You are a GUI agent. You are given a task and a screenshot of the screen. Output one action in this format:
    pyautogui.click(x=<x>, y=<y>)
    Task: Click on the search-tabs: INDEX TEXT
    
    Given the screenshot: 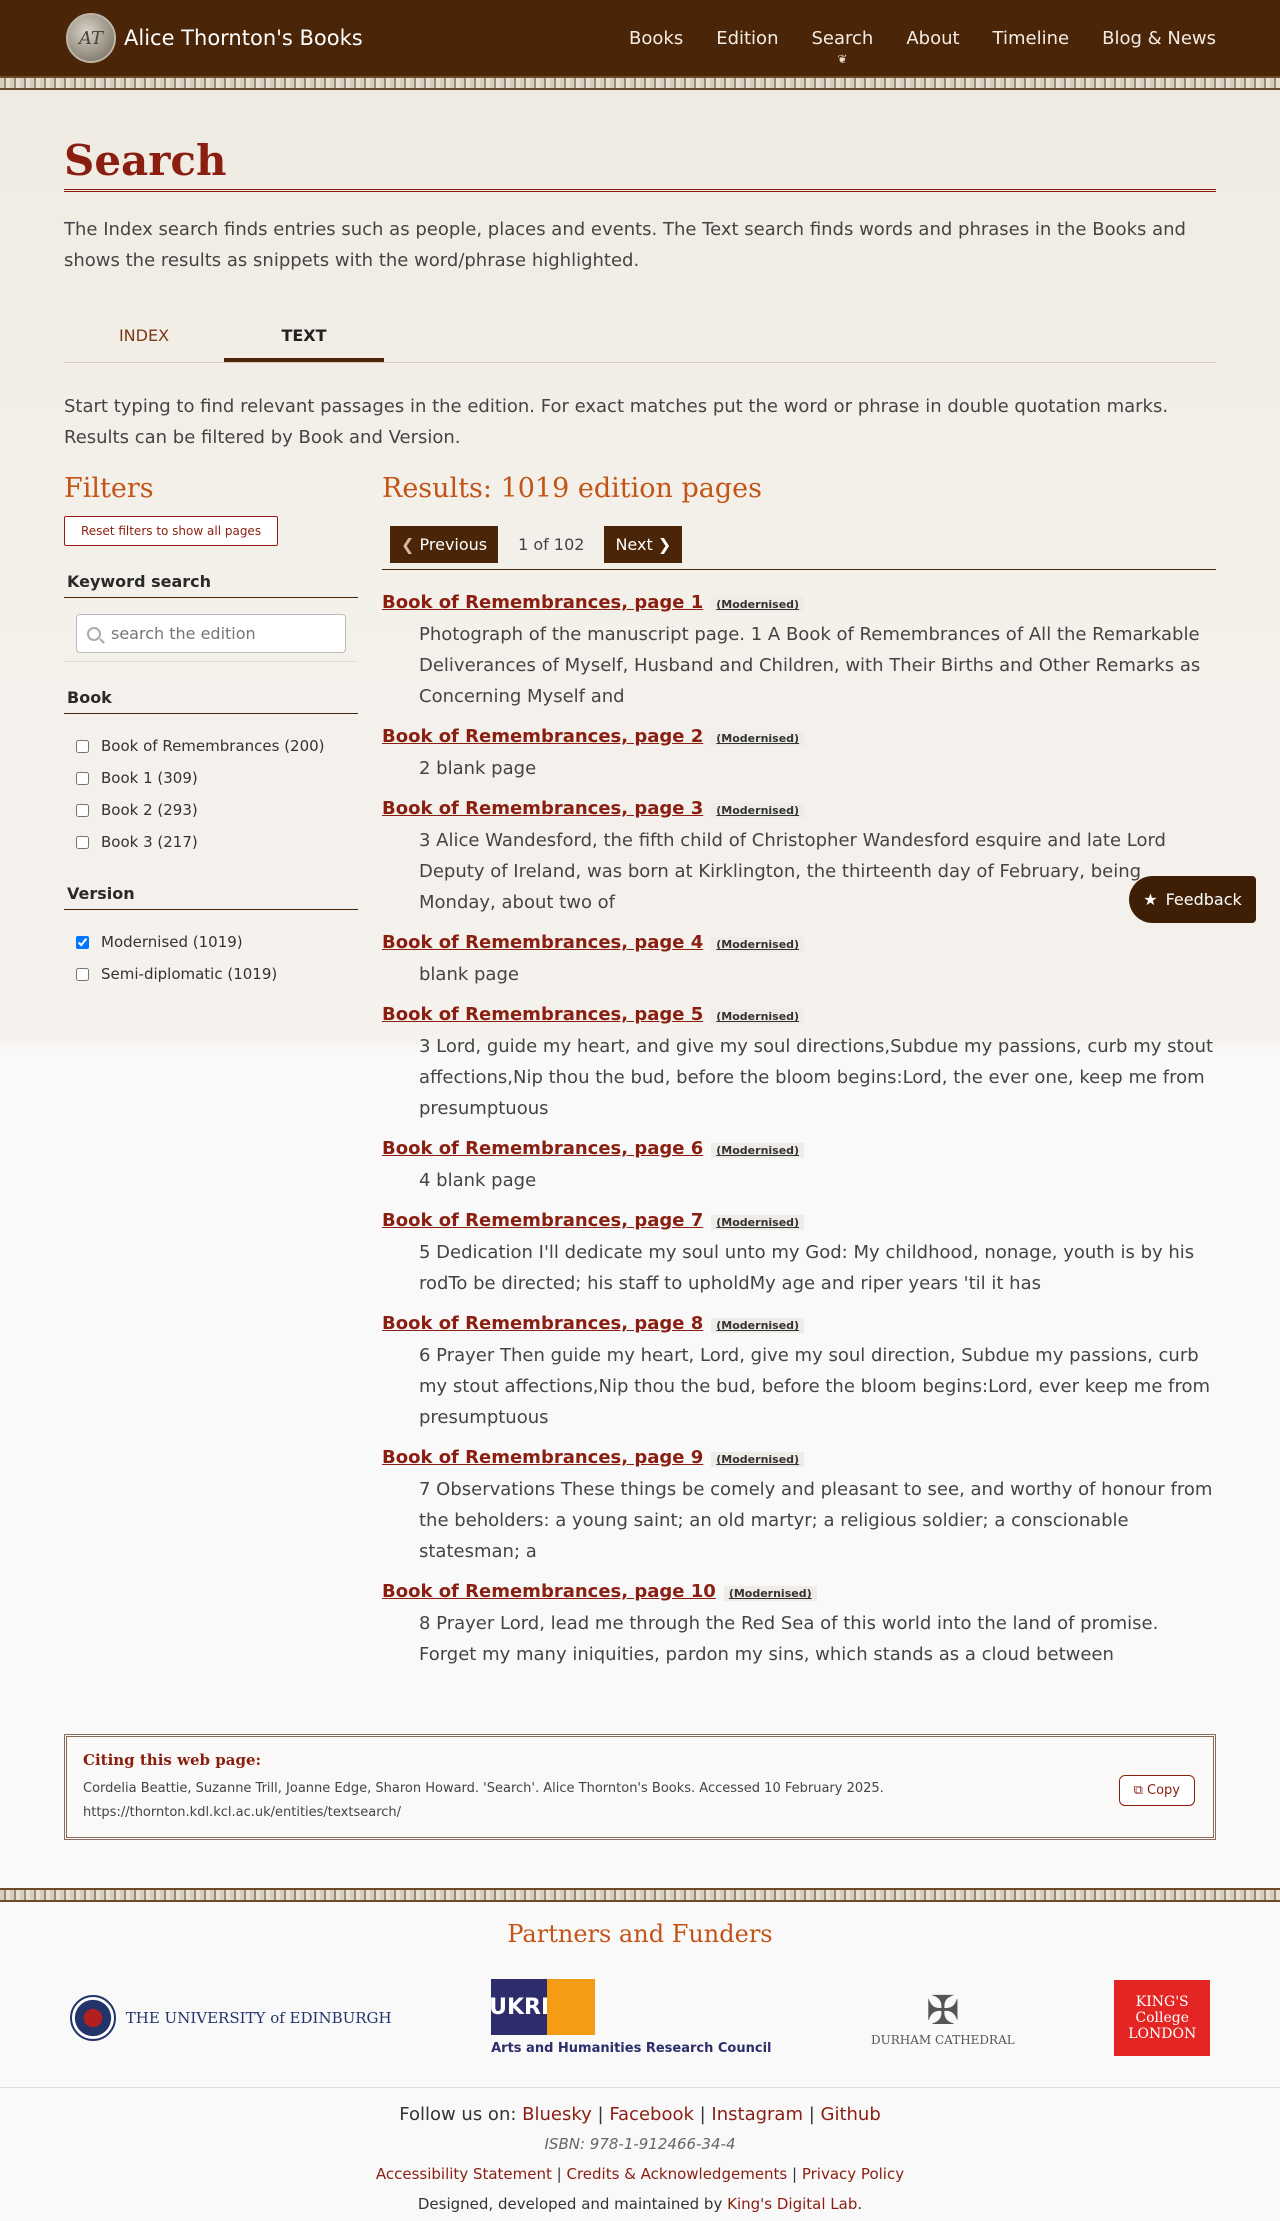 What is the action you would take?
    pyautogui.click(x=640, y=339)
    